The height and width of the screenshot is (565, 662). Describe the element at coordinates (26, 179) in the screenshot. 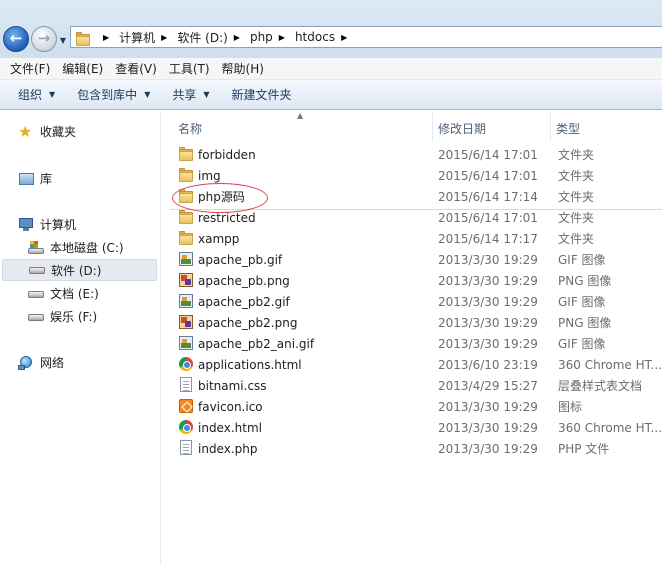

I see `library-icon` at that location.